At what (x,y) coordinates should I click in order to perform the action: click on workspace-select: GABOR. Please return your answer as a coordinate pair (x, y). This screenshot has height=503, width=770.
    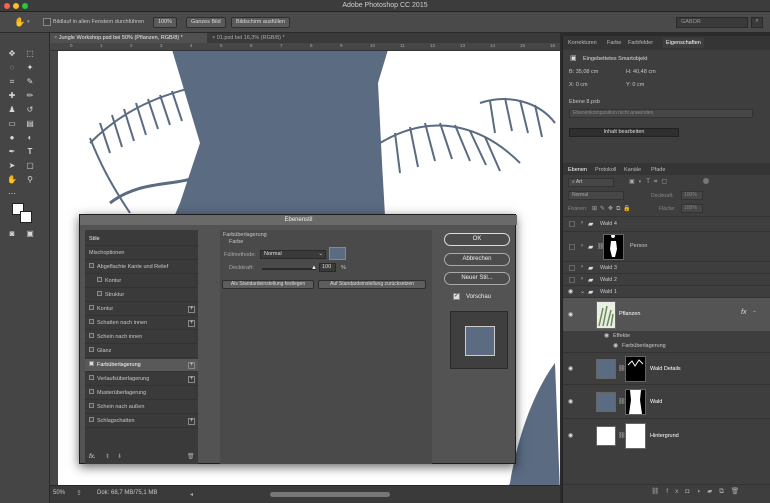
    Looking at the image, I should click on (712, 22).